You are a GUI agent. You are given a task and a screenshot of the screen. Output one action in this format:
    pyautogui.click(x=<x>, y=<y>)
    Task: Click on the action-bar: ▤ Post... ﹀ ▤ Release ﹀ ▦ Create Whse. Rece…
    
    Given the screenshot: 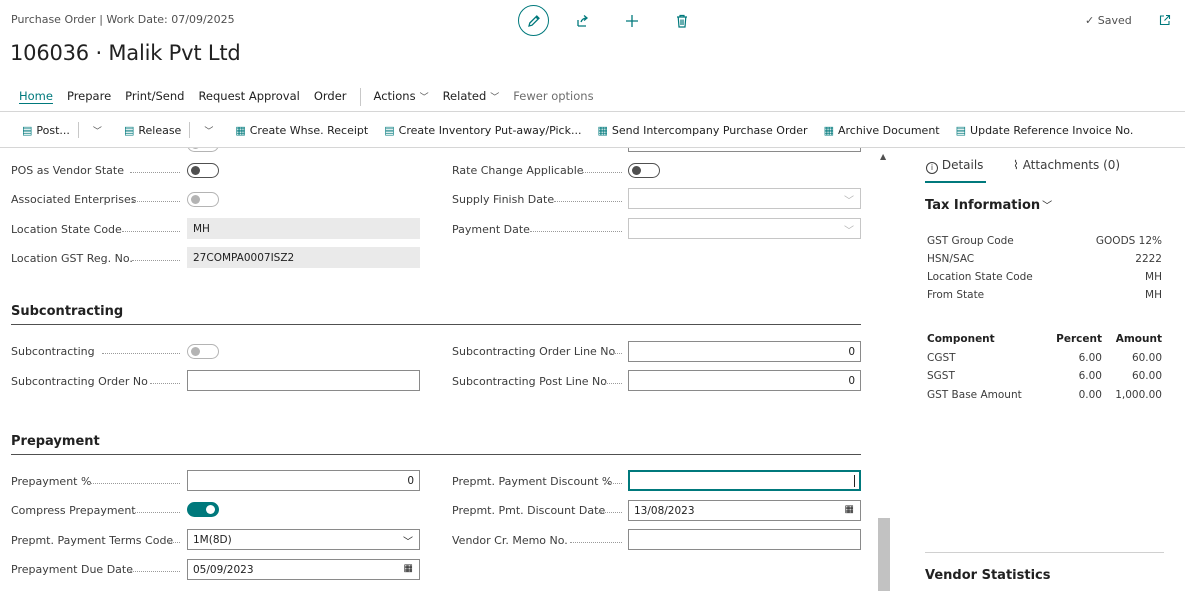 What is the action you would take?
    pyautogui.click(x=570, y=130)
    